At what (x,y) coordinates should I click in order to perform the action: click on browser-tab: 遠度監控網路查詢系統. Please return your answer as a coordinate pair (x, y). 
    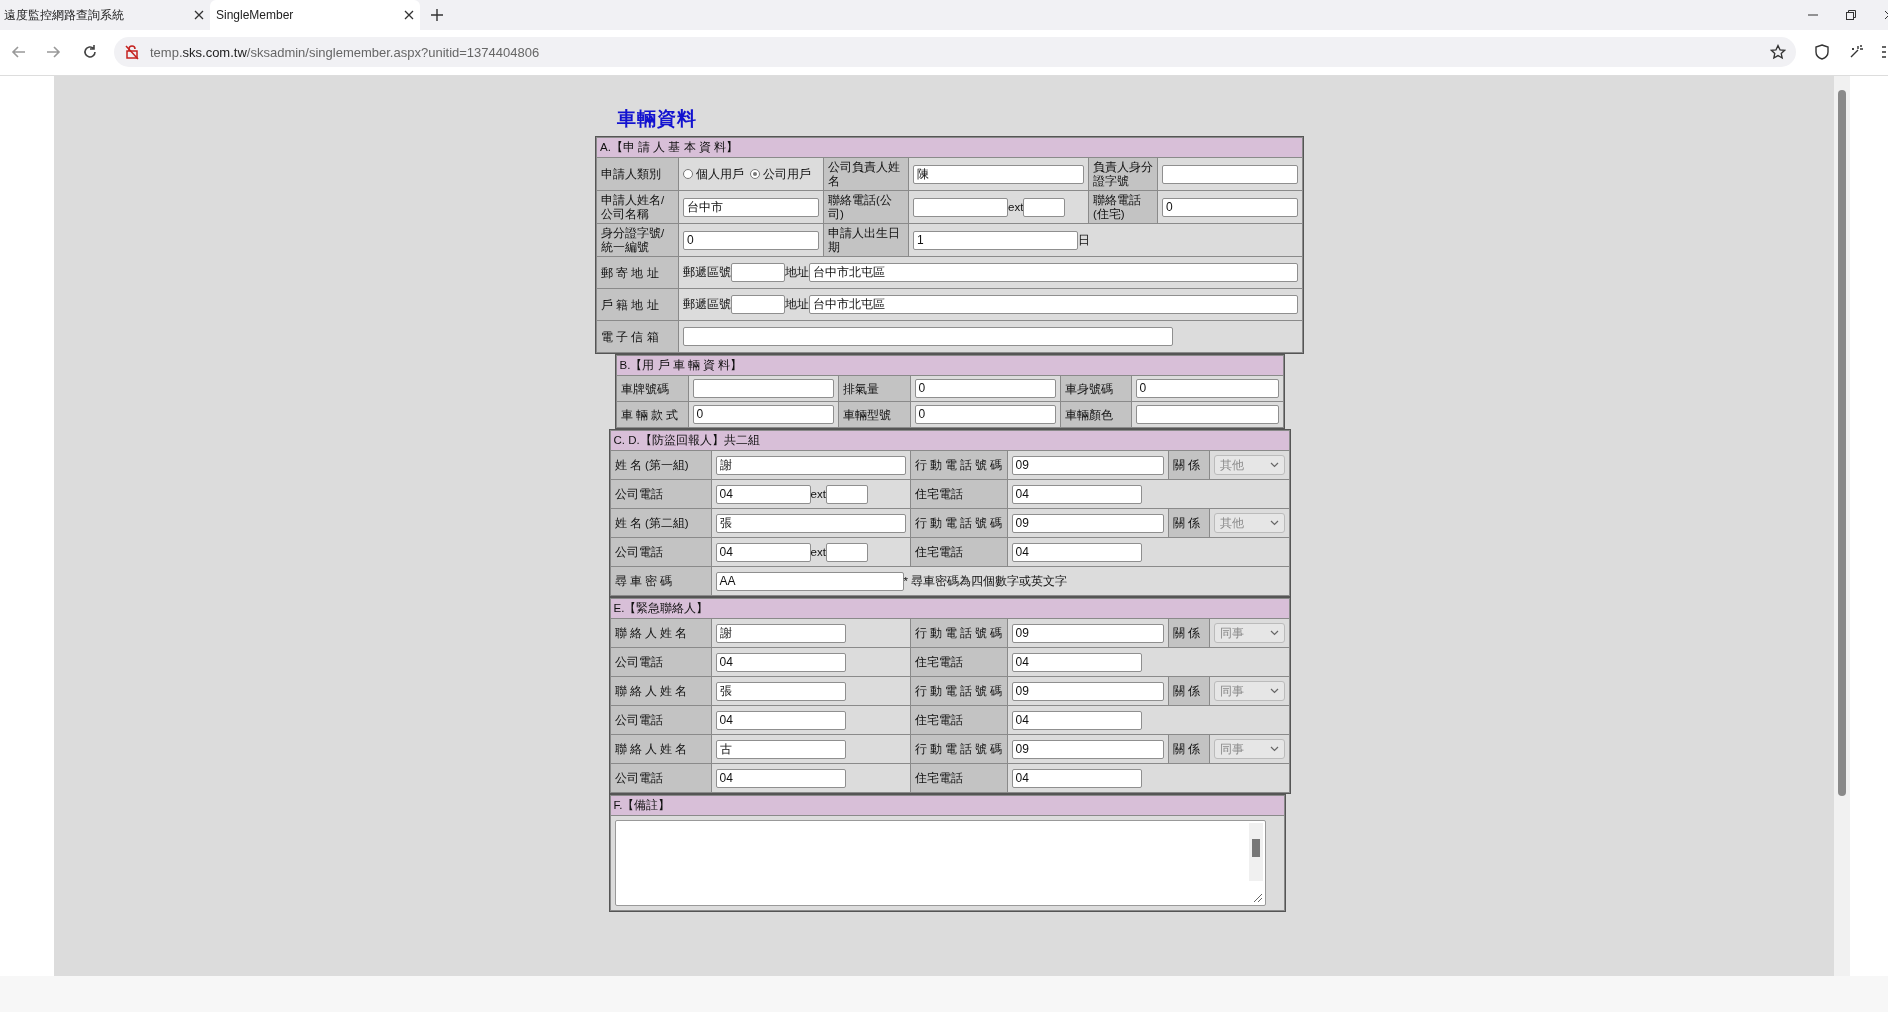
    Looking at the image, I should click on (105, 15).